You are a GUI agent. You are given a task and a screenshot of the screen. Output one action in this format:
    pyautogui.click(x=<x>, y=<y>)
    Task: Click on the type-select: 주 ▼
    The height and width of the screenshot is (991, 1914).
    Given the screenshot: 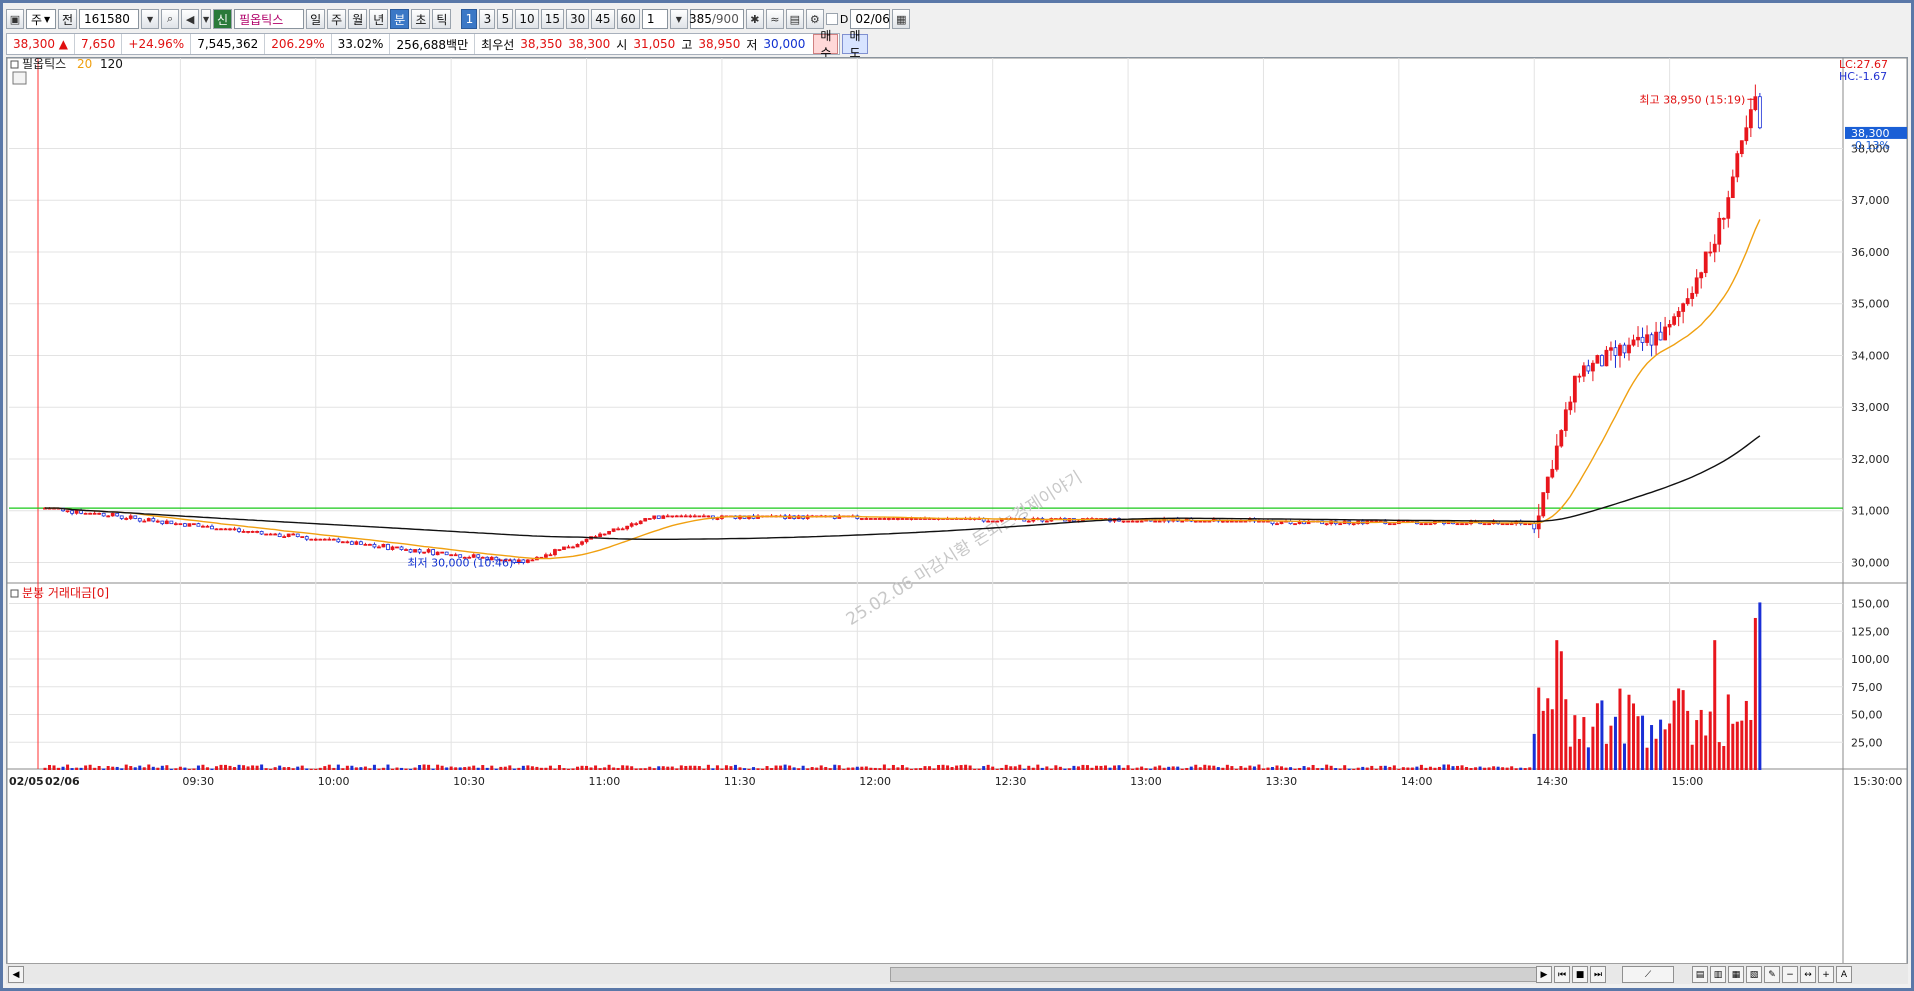 What is the action you would take?
    pyautogui.click(x=41, y=19)
    